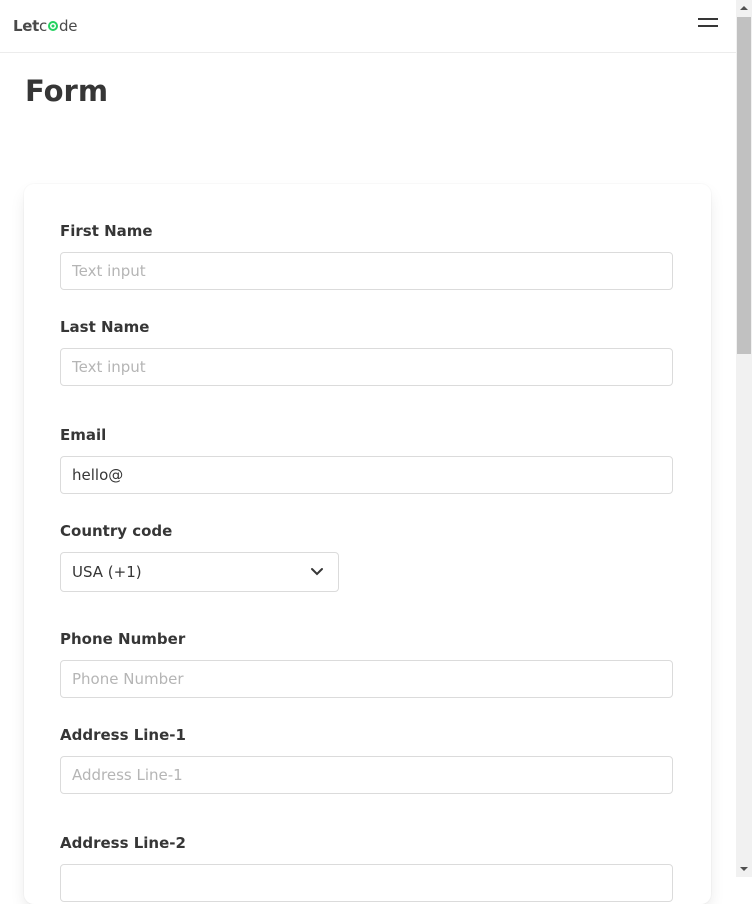 The height and width of the screenshot is (904, 752). I want to click on address-line-1-label: Address Line-1, so click(123, 735).